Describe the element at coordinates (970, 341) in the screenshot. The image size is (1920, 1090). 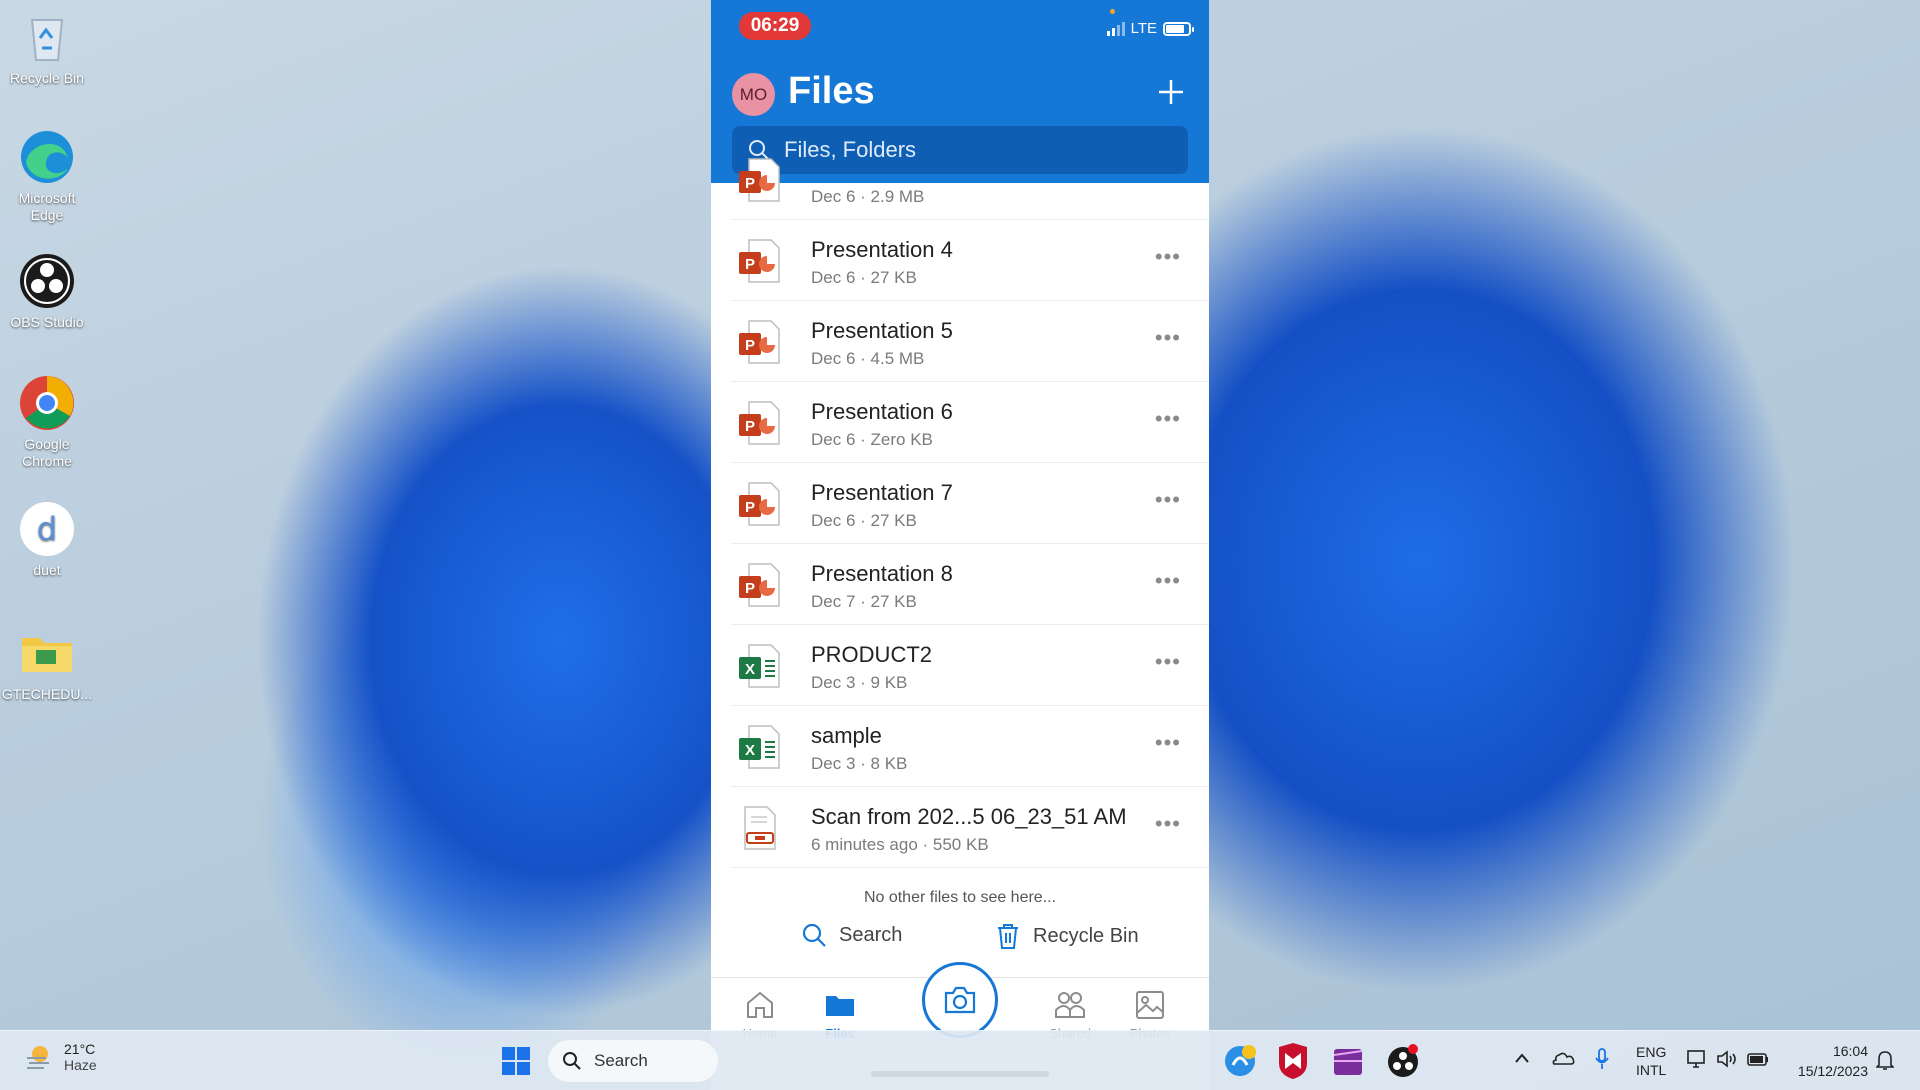
I see `file-row: P Presentation 5 Dec 6 · 4.5 MB •••` at that location.